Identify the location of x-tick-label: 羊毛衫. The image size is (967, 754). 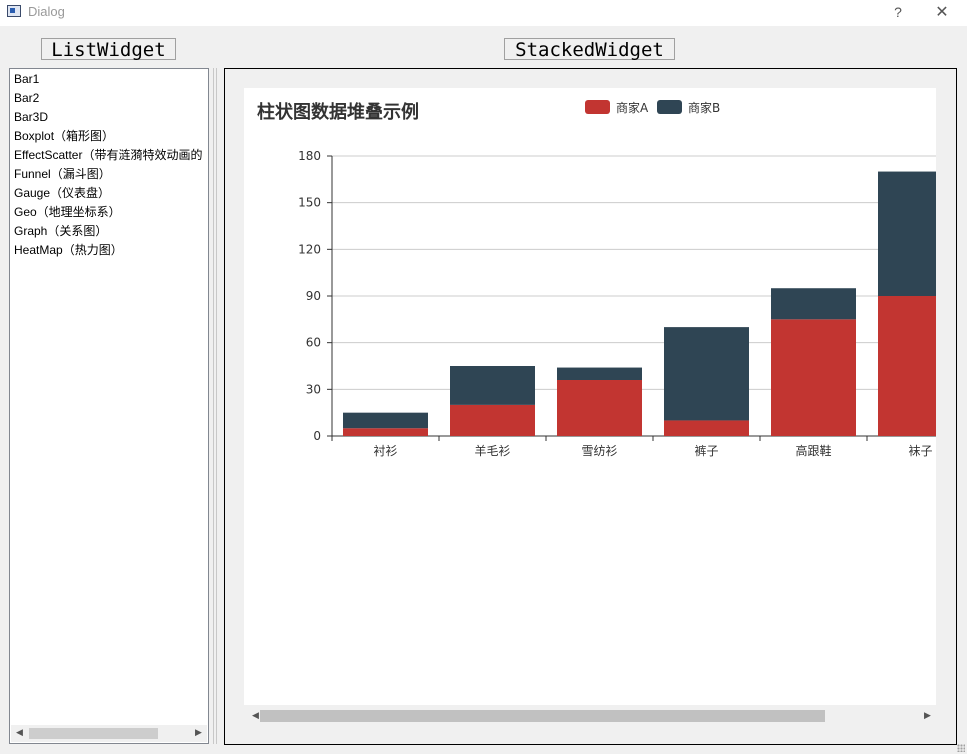
(492, 450).